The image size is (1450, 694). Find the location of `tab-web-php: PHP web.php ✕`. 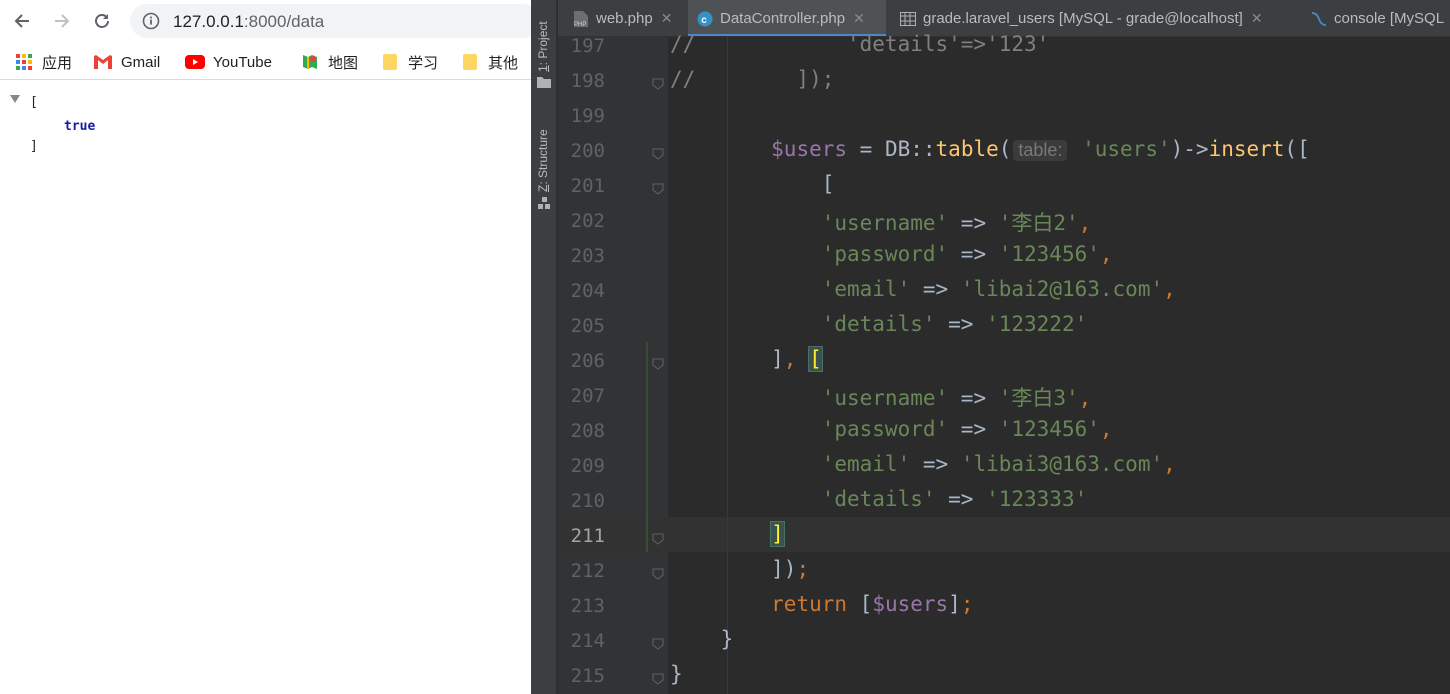

tab-web-php: PHP web.php ✕ is located at coordinates (623, 18).